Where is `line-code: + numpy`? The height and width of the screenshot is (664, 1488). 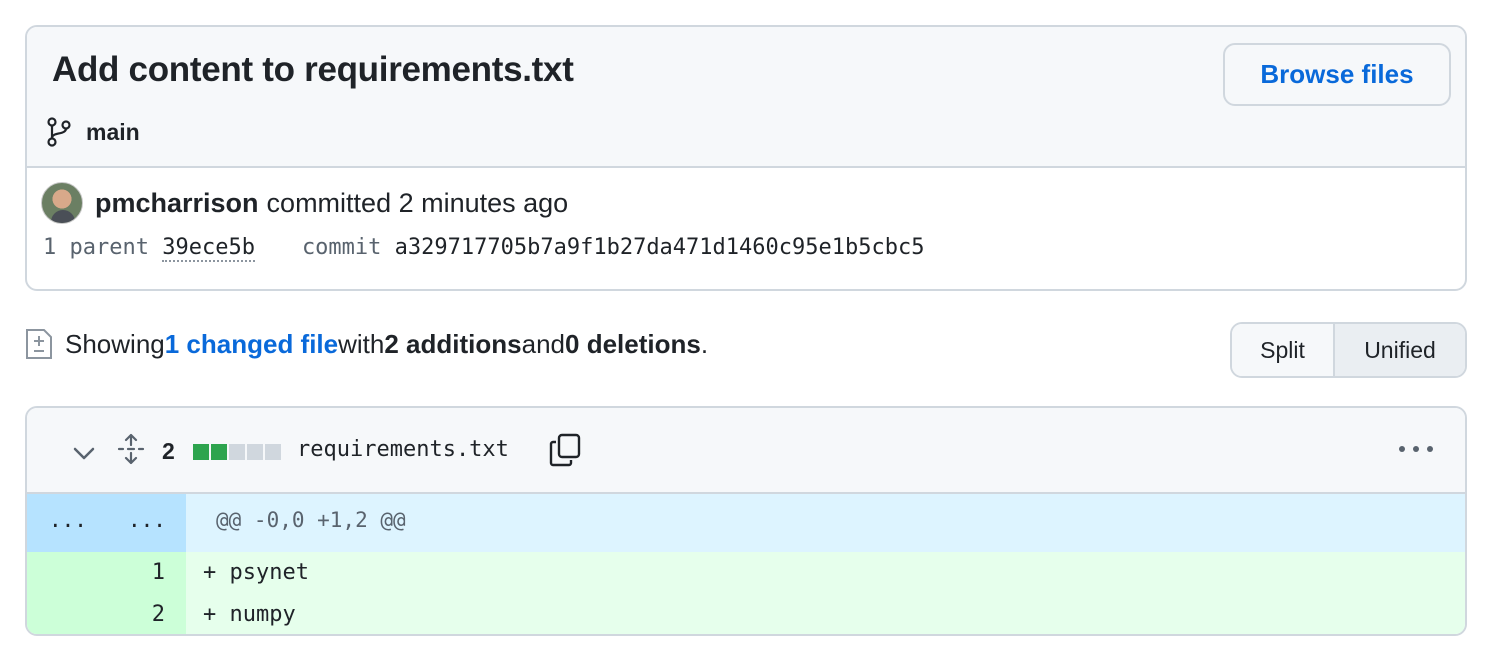
line-code: + numpy is located at coordinates (249, 614).